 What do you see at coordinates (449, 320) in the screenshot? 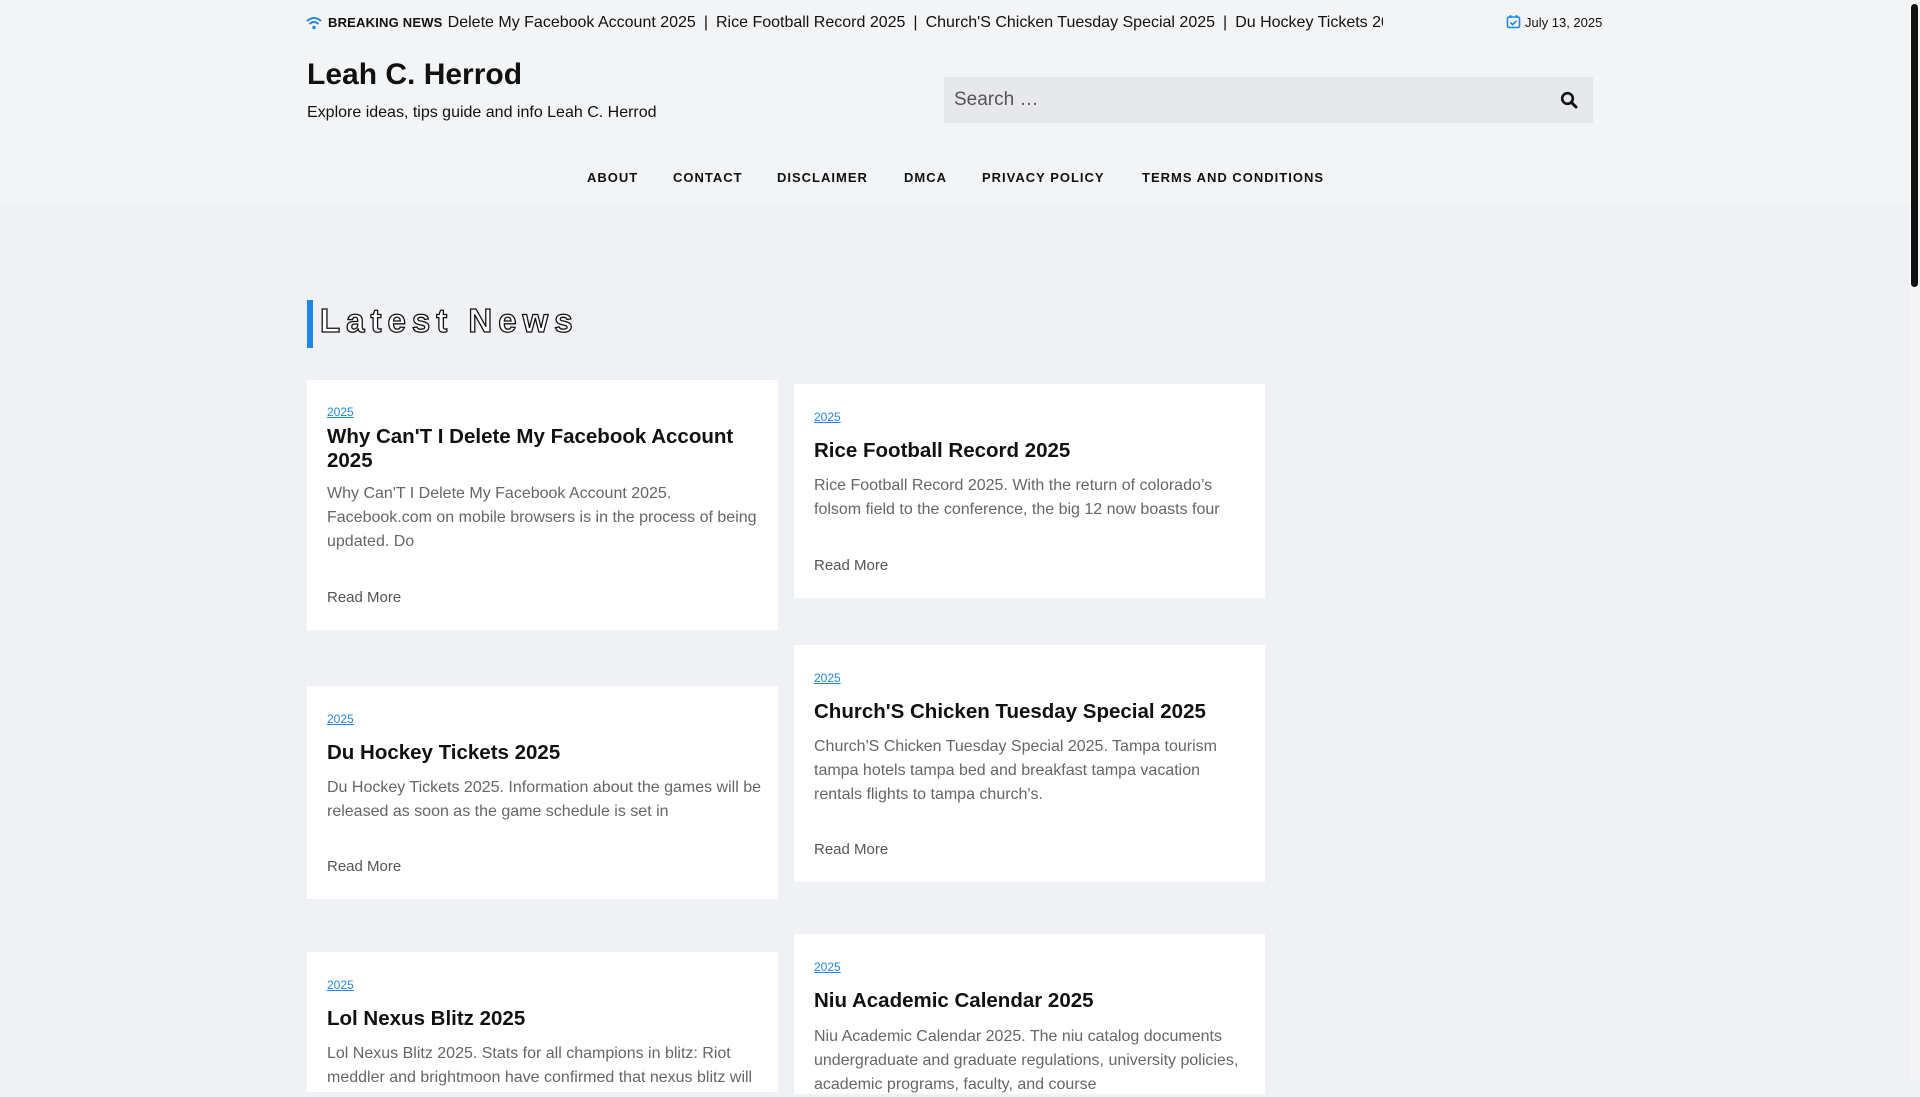
I see `section-title: Latest News` at bounding box center [449, 320].